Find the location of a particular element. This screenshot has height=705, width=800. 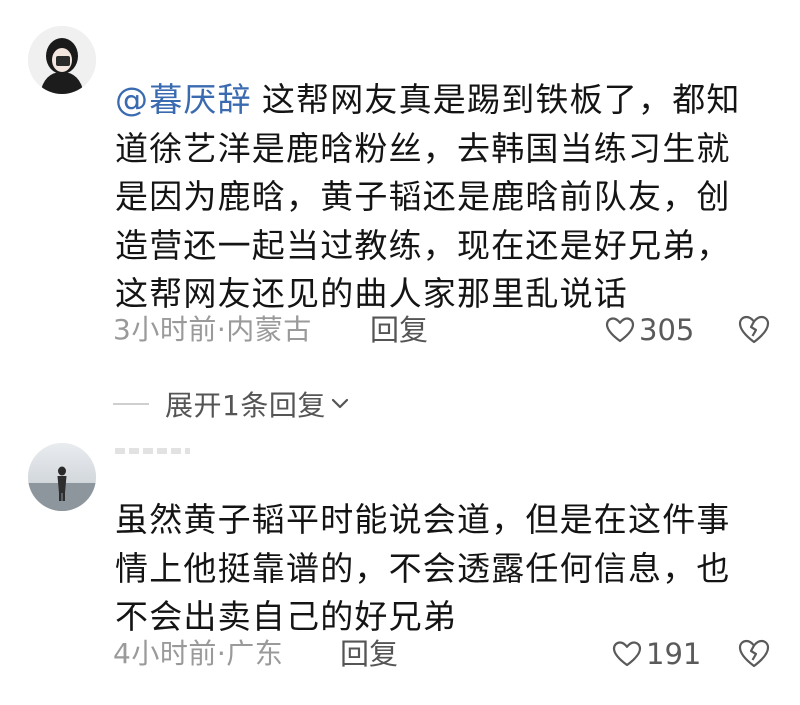

expand-replies-button: 展开1条回复 is located at coordinates (231, 404).